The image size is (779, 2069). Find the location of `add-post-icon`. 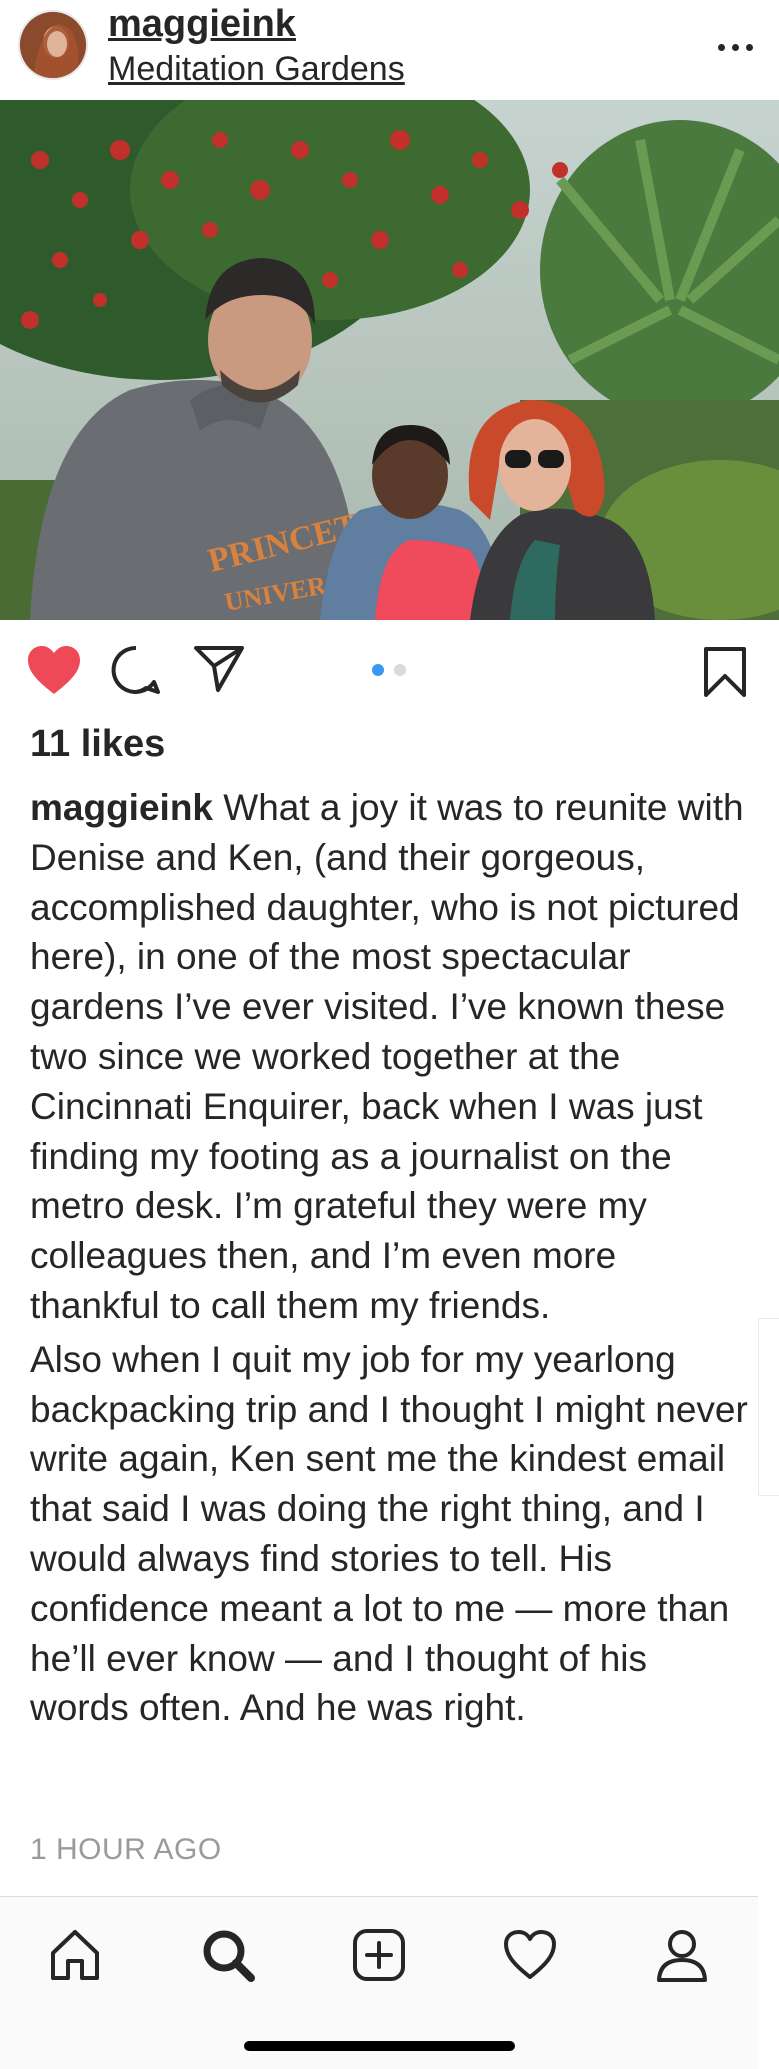

add-post-icon is located at coordinates (379, 1955).